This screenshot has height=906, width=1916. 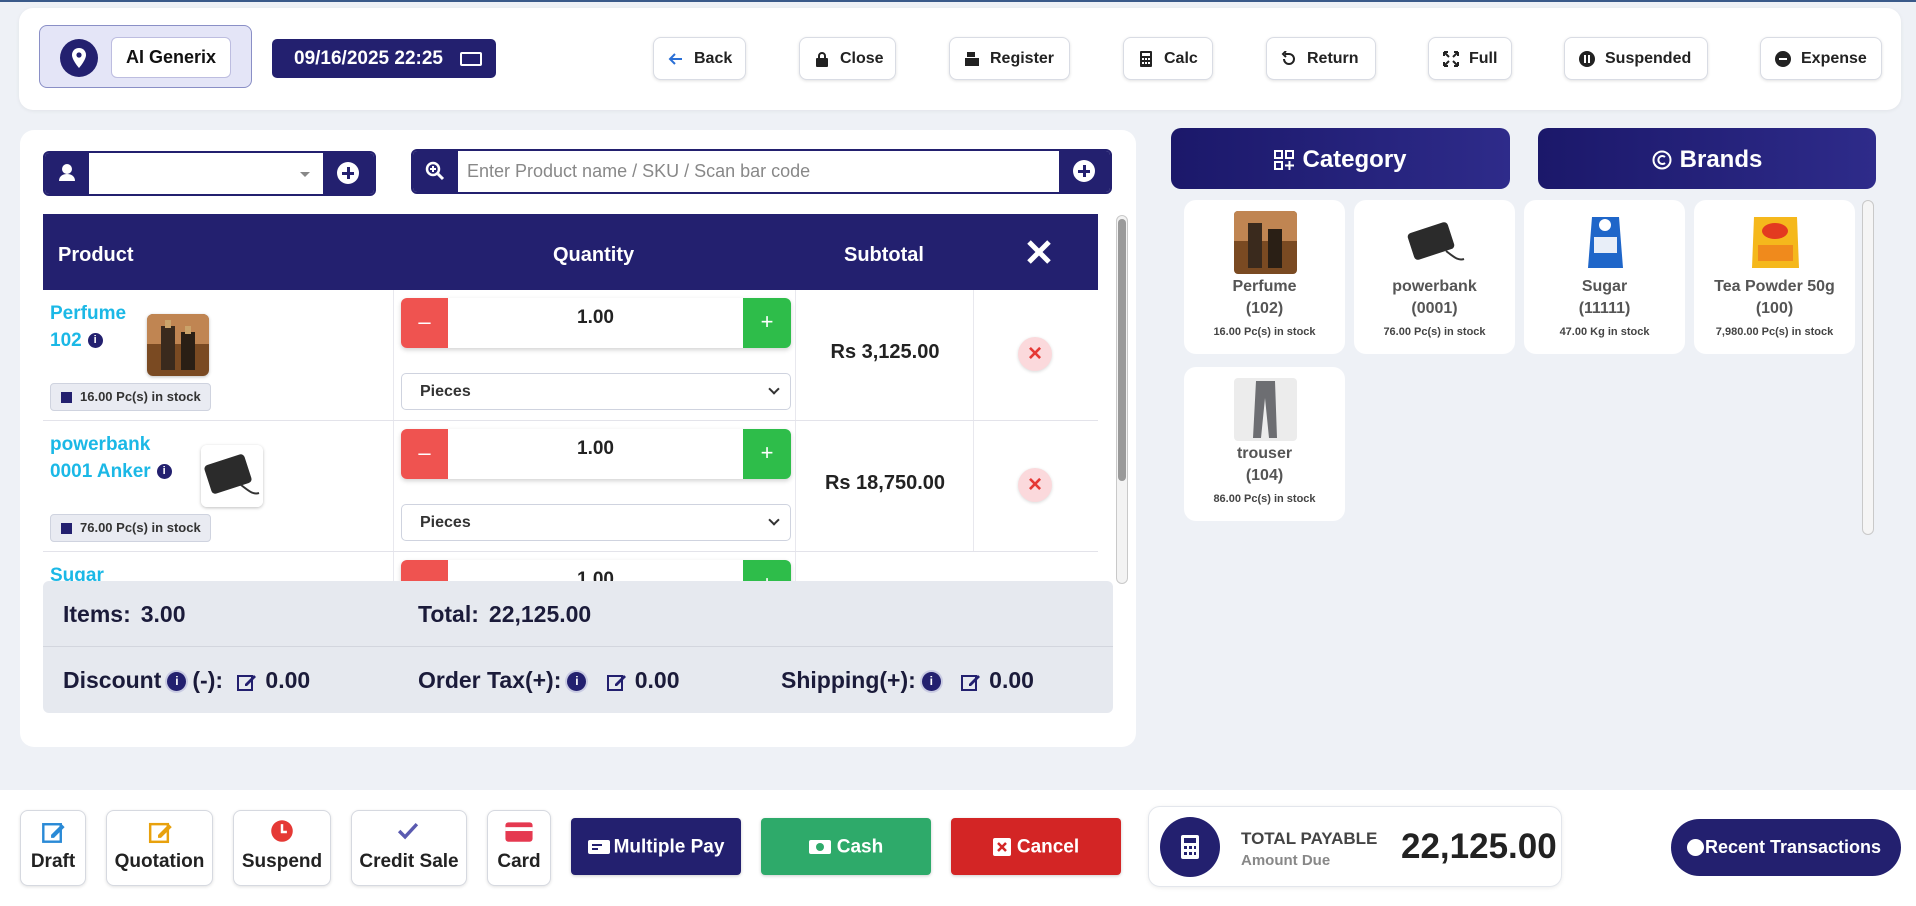 I want to click on product-card-code: (0001), so click(x=1434, y=308).